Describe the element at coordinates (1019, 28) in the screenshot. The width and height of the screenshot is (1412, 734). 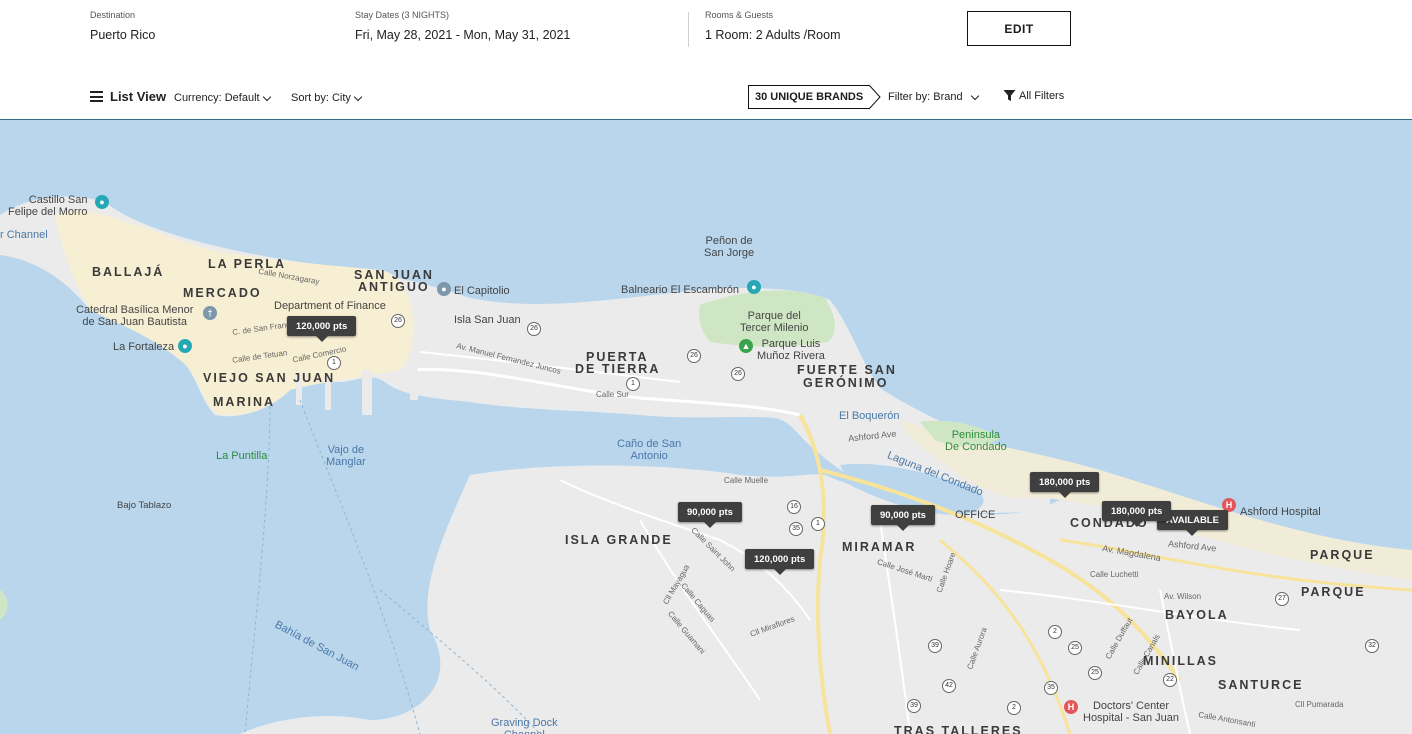
I see `edit-button: EDIT` at that location.